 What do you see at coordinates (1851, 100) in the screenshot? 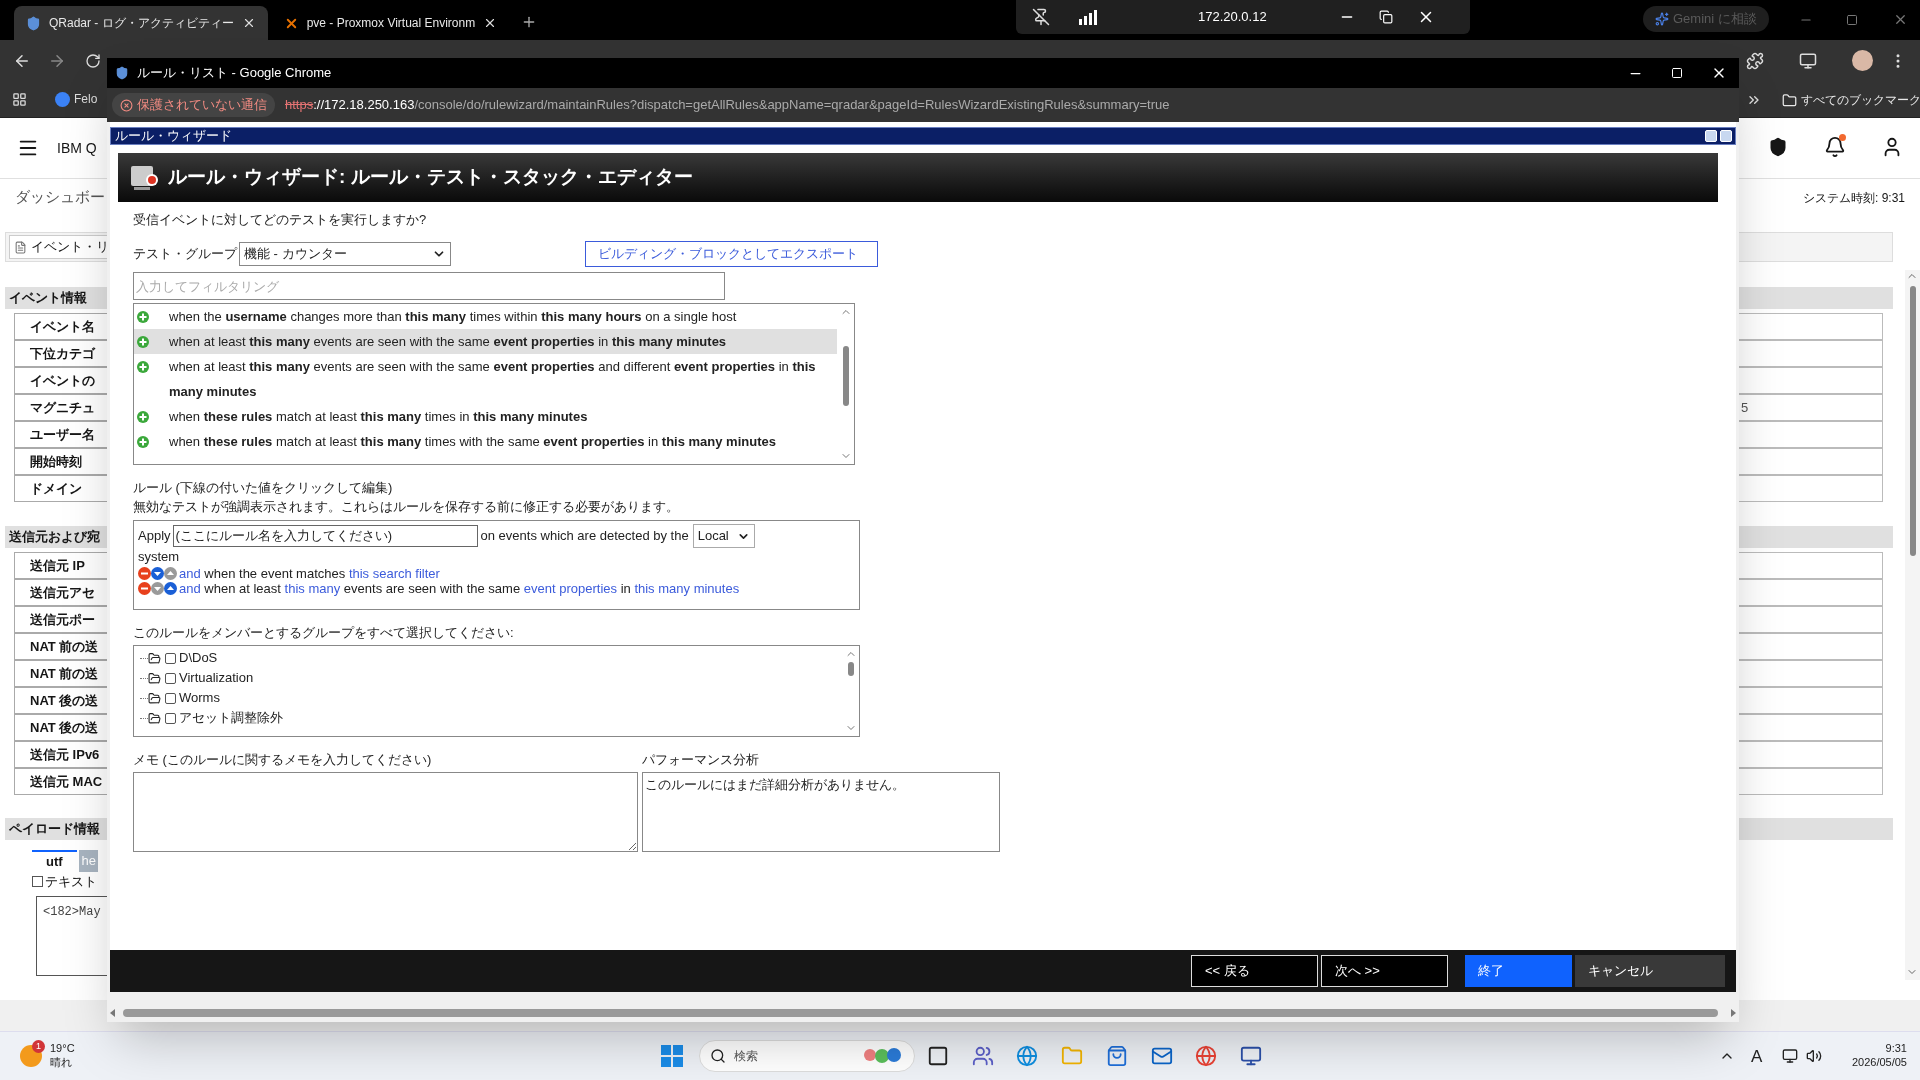
I see `all-bookmarks: すべてのブックマーク` at bounding box center [1851, 100].